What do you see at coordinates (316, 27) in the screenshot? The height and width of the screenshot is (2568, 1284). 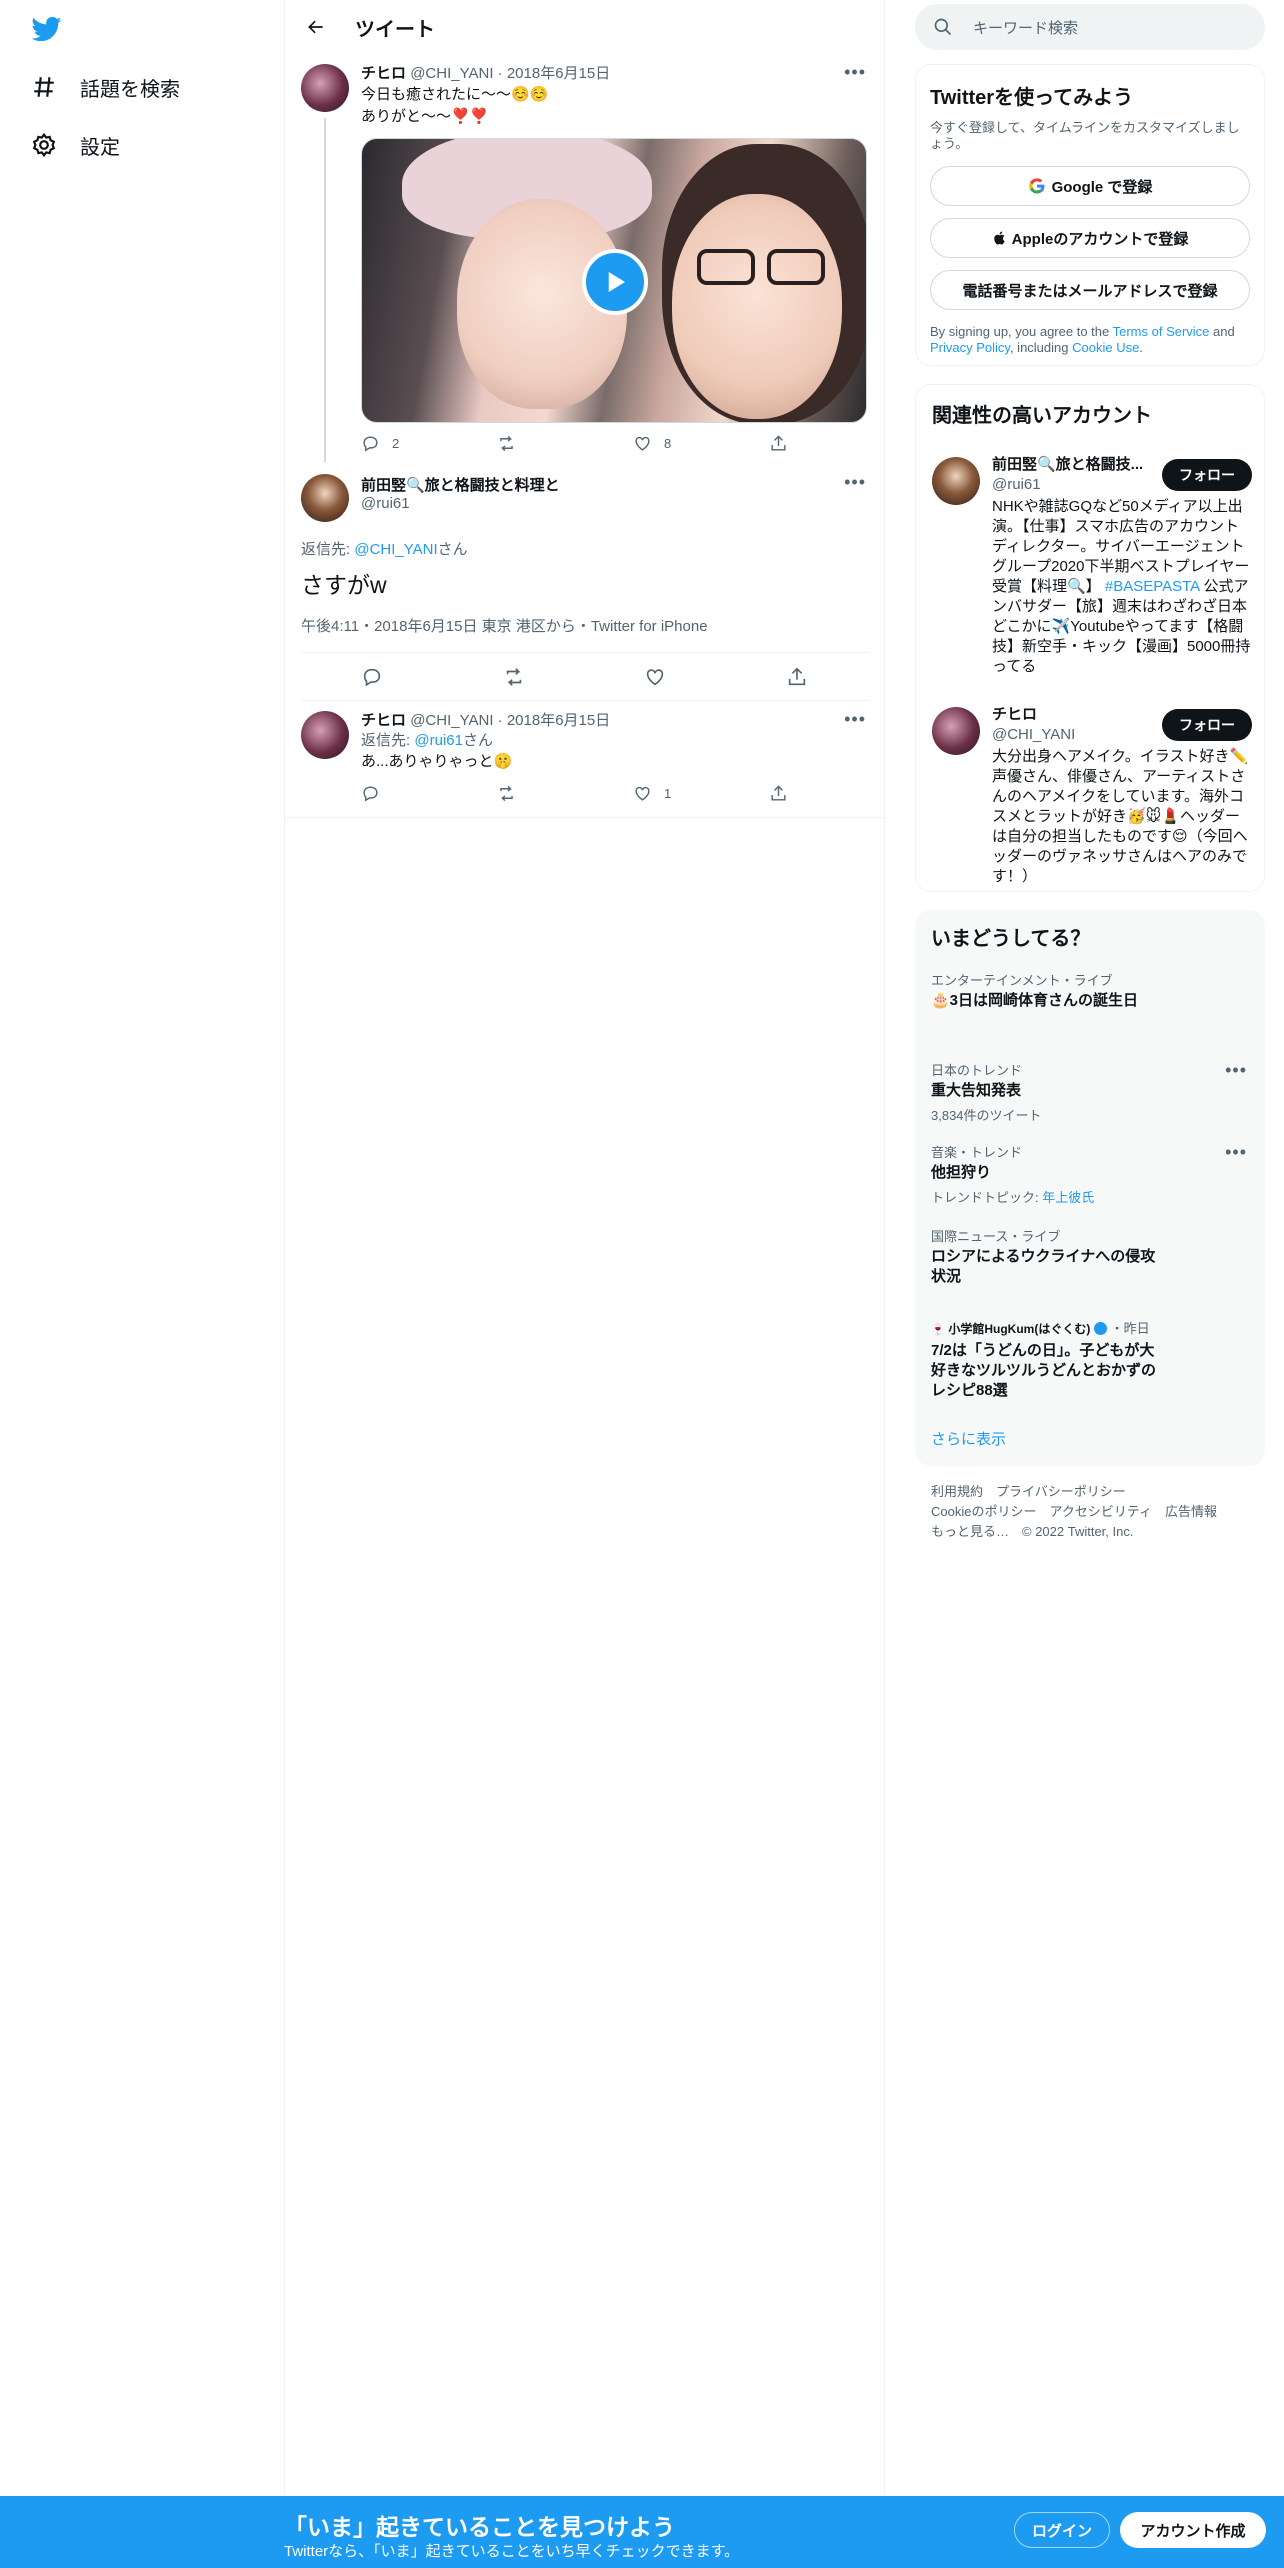 I see `back-arrow-icon` at bounding box center [316, 27].